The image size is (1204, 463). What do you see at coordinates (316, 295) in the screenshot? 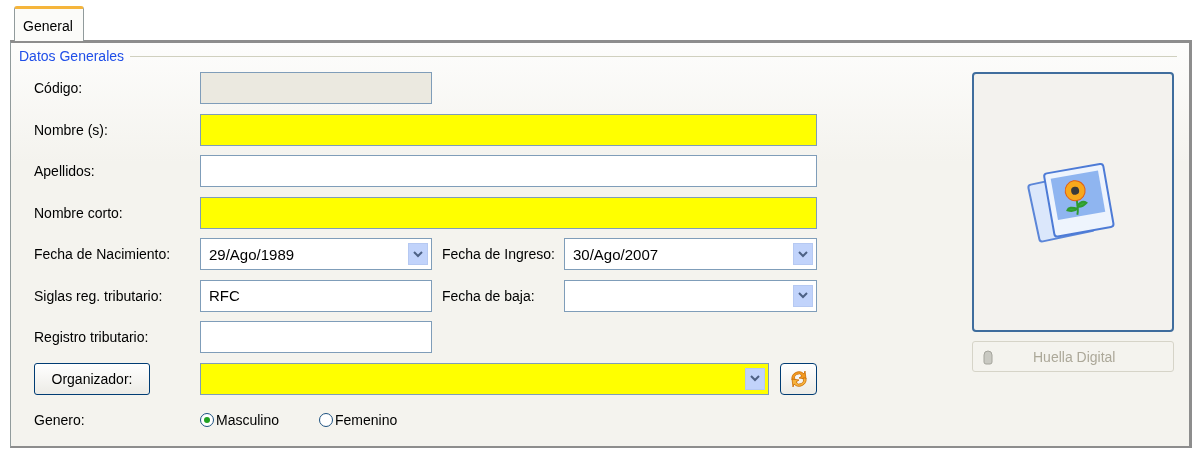
I see `text-field: RFC` at bounding box center [316, 295].